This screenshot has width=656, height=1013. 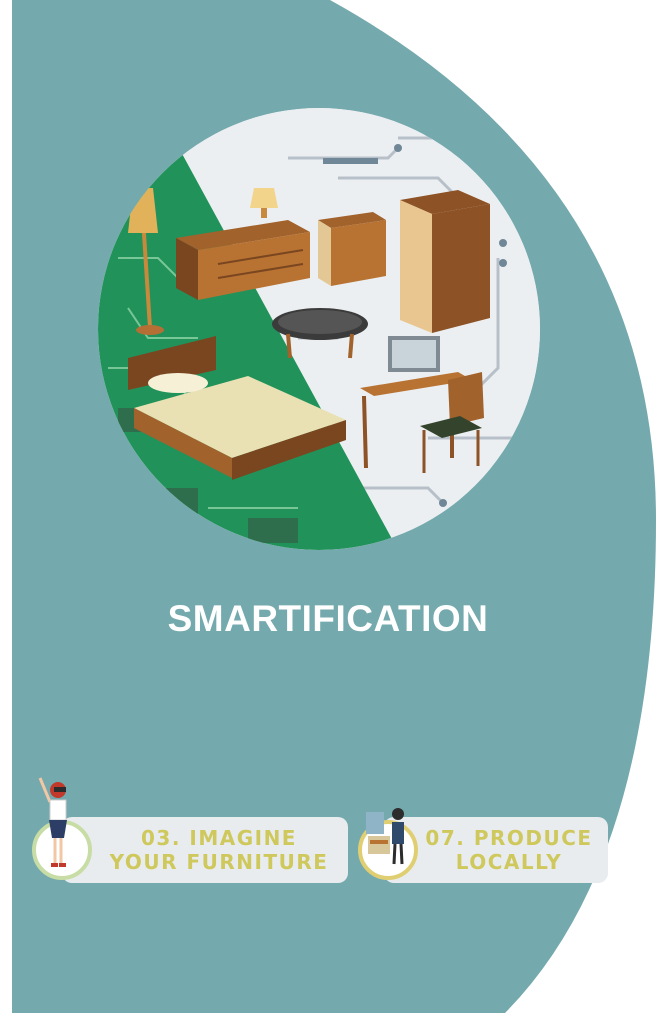 I want to click on vr-user-figure, so click(x=52, y=822).